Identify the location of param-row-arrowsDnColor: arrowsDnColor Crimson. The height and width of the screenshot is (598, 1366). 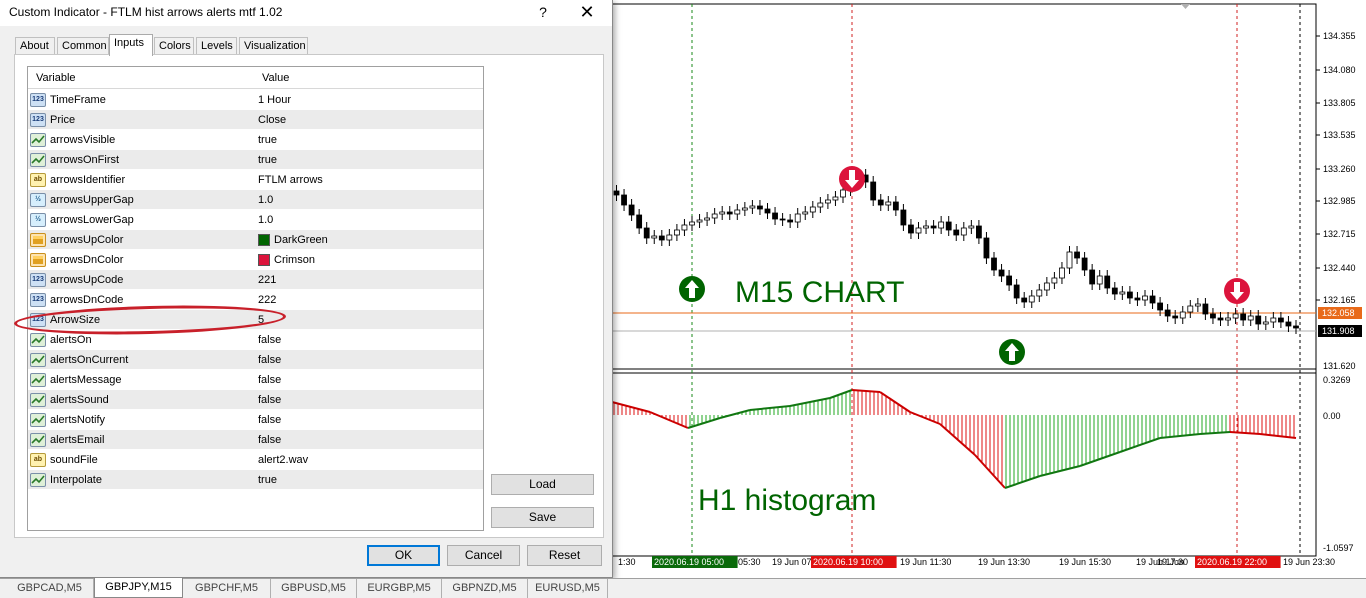
(255, 260).